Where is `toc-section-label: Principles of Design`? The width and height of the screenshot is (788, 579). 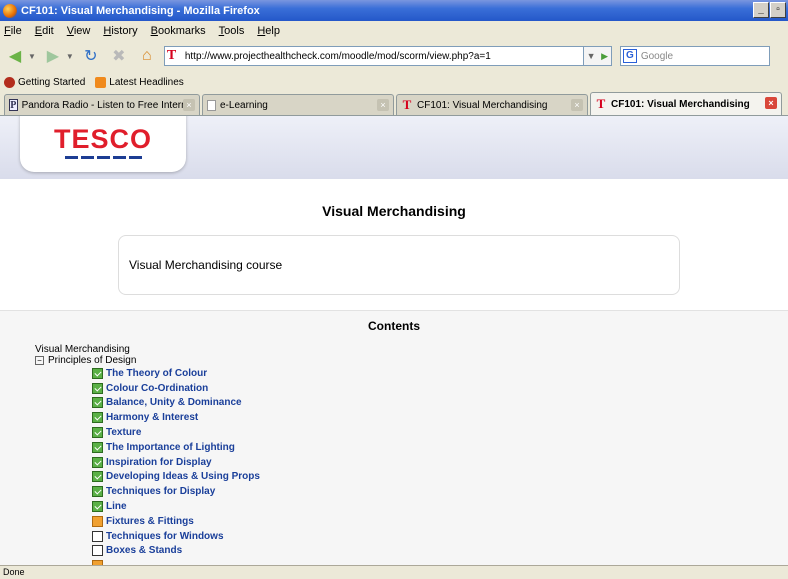 toc-section-label: Principles of Design is located at coordinates (92, 360).